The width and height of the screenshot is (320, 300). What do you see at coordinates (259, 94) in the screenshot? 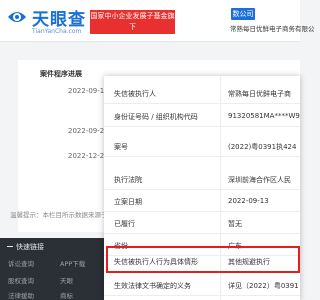
I see `row-value: 常熟每日优鲜电子商` at bounding box center [259, 94].